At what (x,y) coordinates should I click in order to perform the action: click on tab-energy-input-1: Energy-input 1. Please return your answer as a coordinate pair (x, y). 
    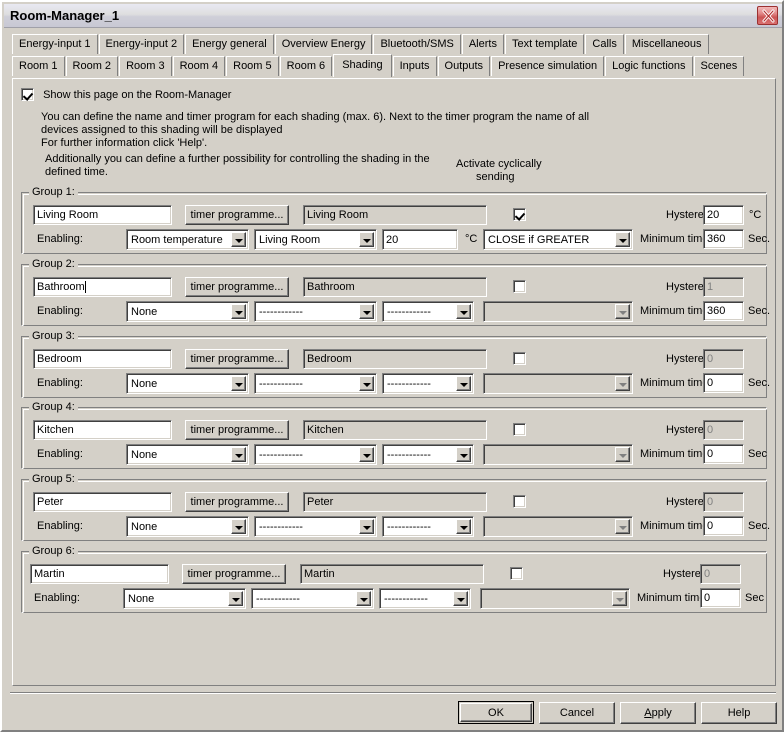
    Looking at the image, I should click on (55, 44).